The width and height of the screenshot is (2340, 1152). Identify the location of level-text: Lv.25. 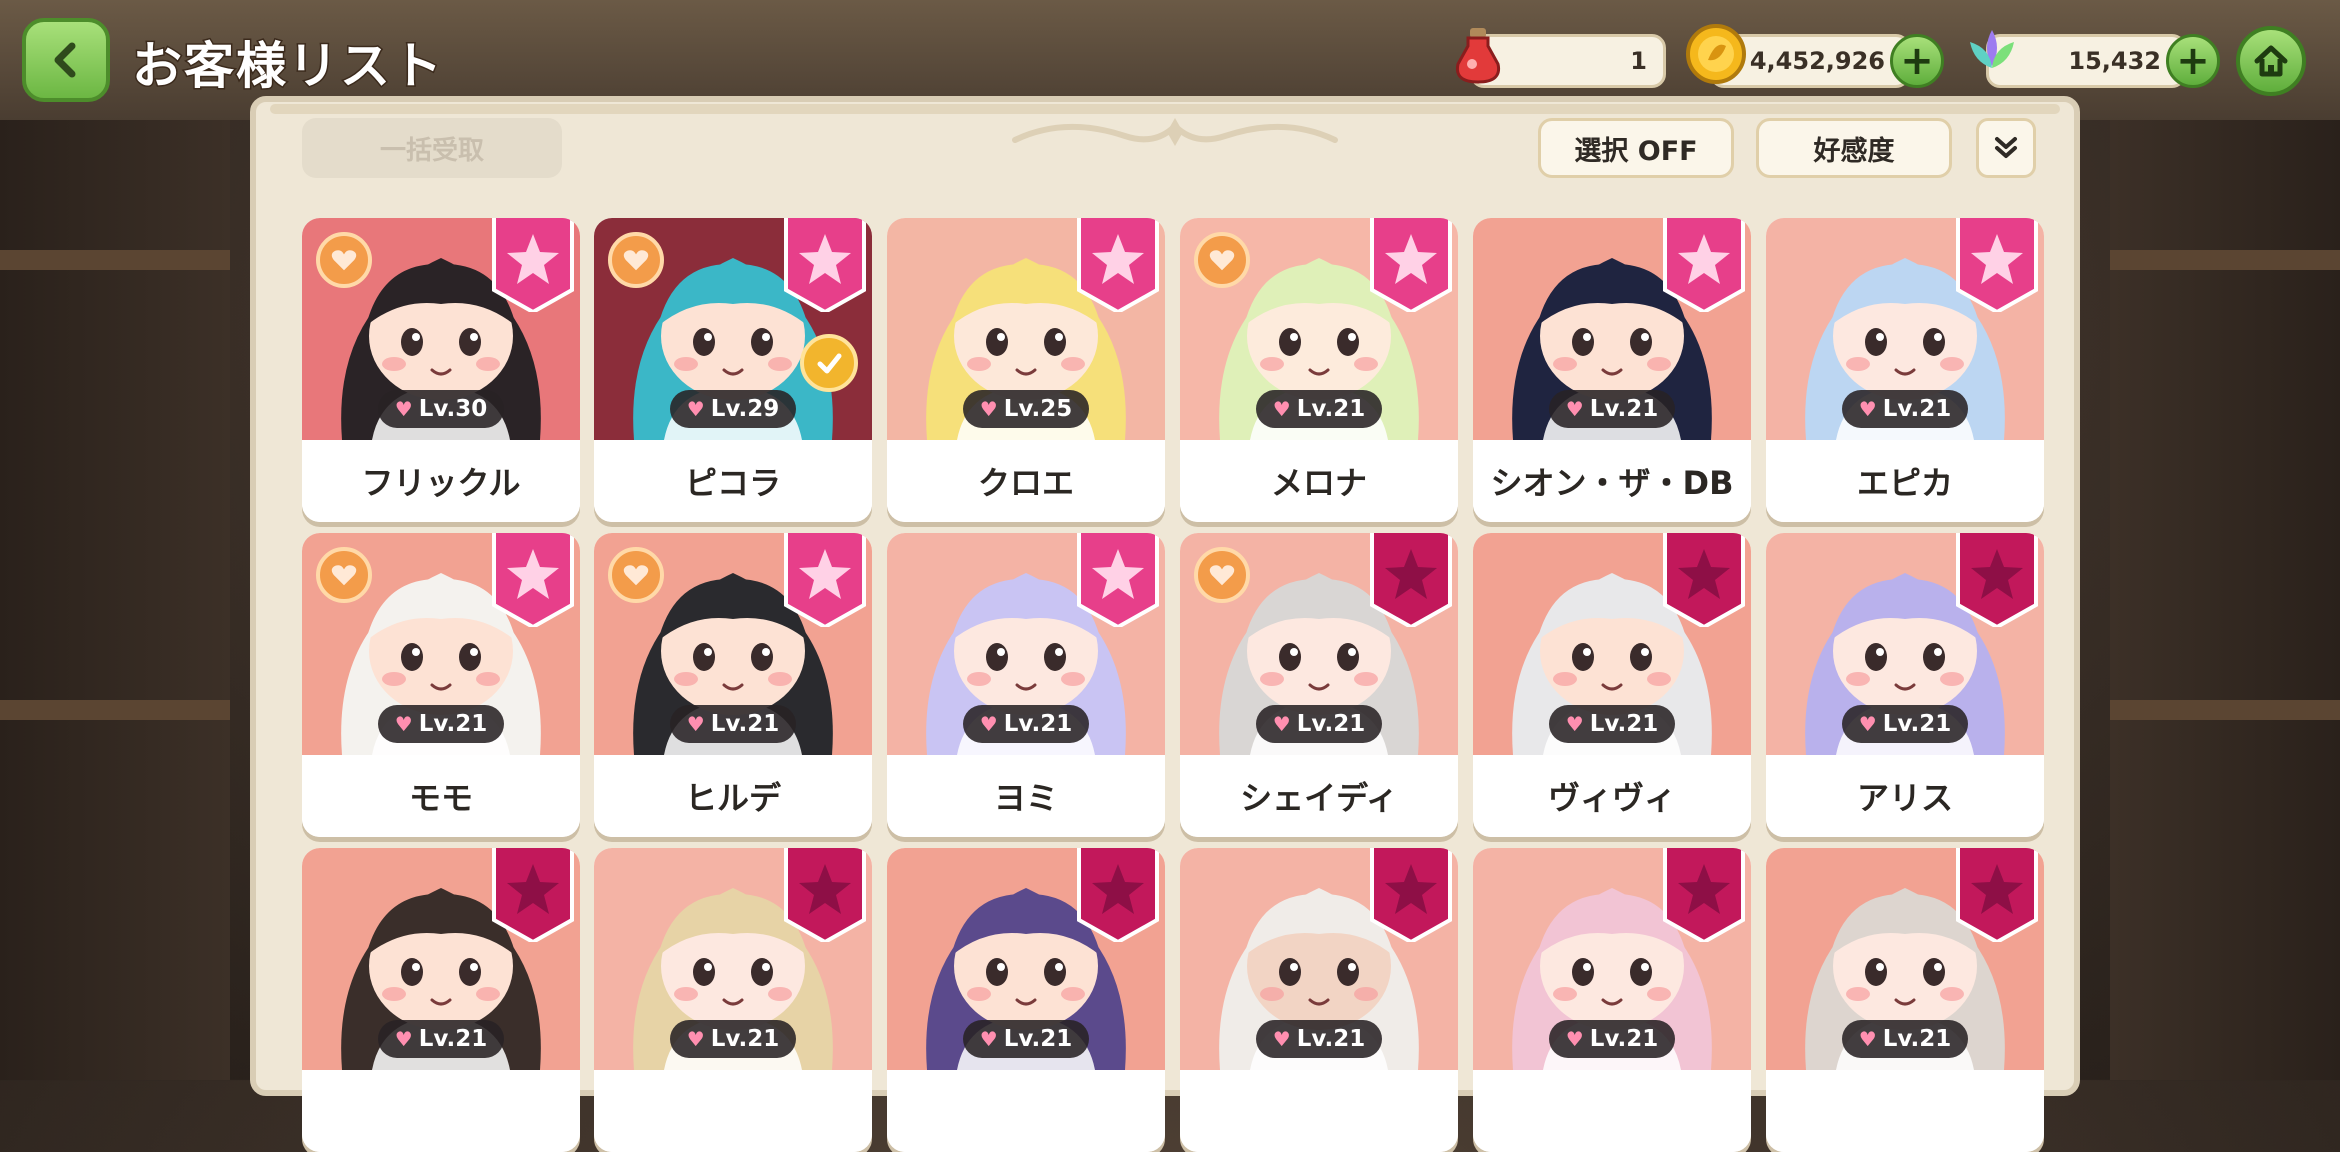
(1038, 409).